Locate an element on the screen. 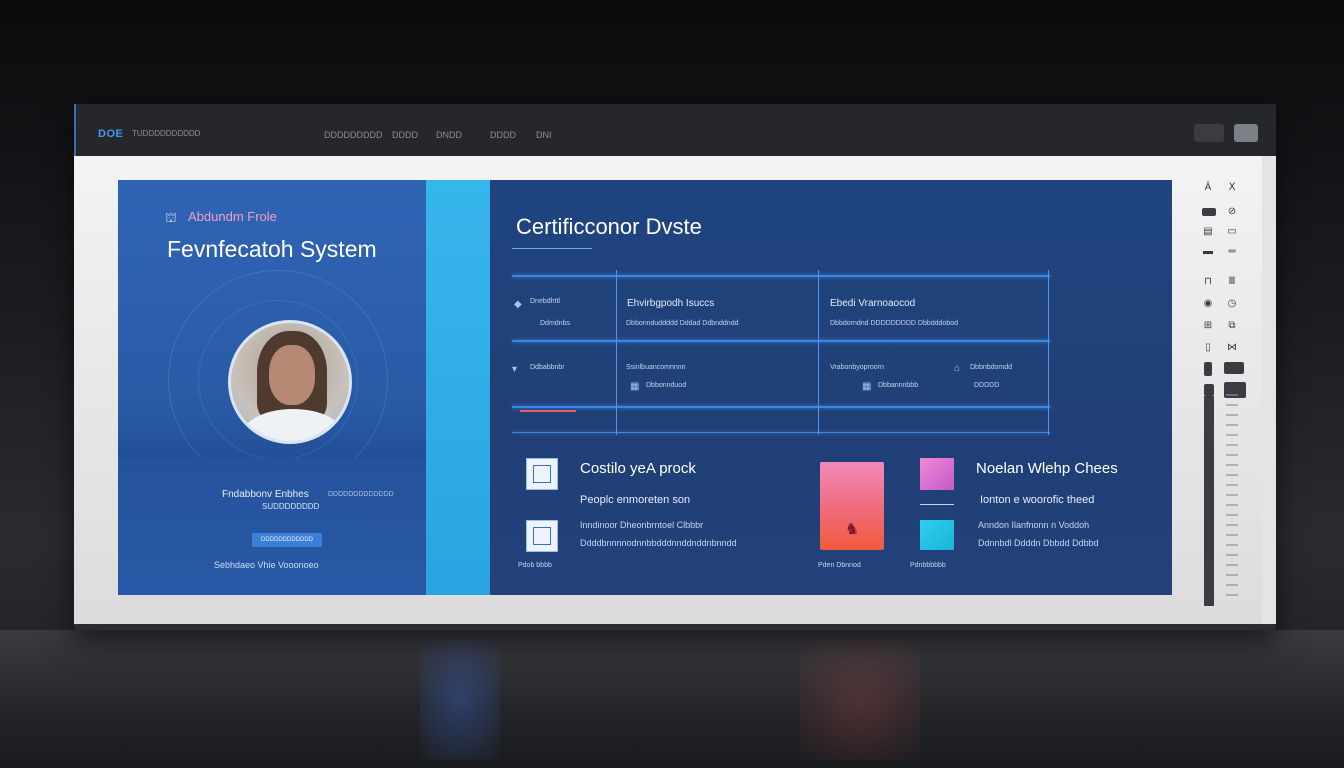 Image resolution: width=1344 pixels, height=768 pixels. section-right-subtitle: Ionton e woorofic theed is located at coordinates (1037, 500).